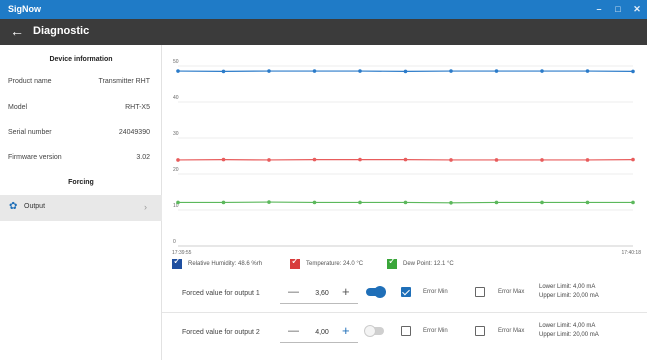 This screenshot has height=360, width=647. I want to click on output-2-stepper: — 4,00 +, so click(319, 332).